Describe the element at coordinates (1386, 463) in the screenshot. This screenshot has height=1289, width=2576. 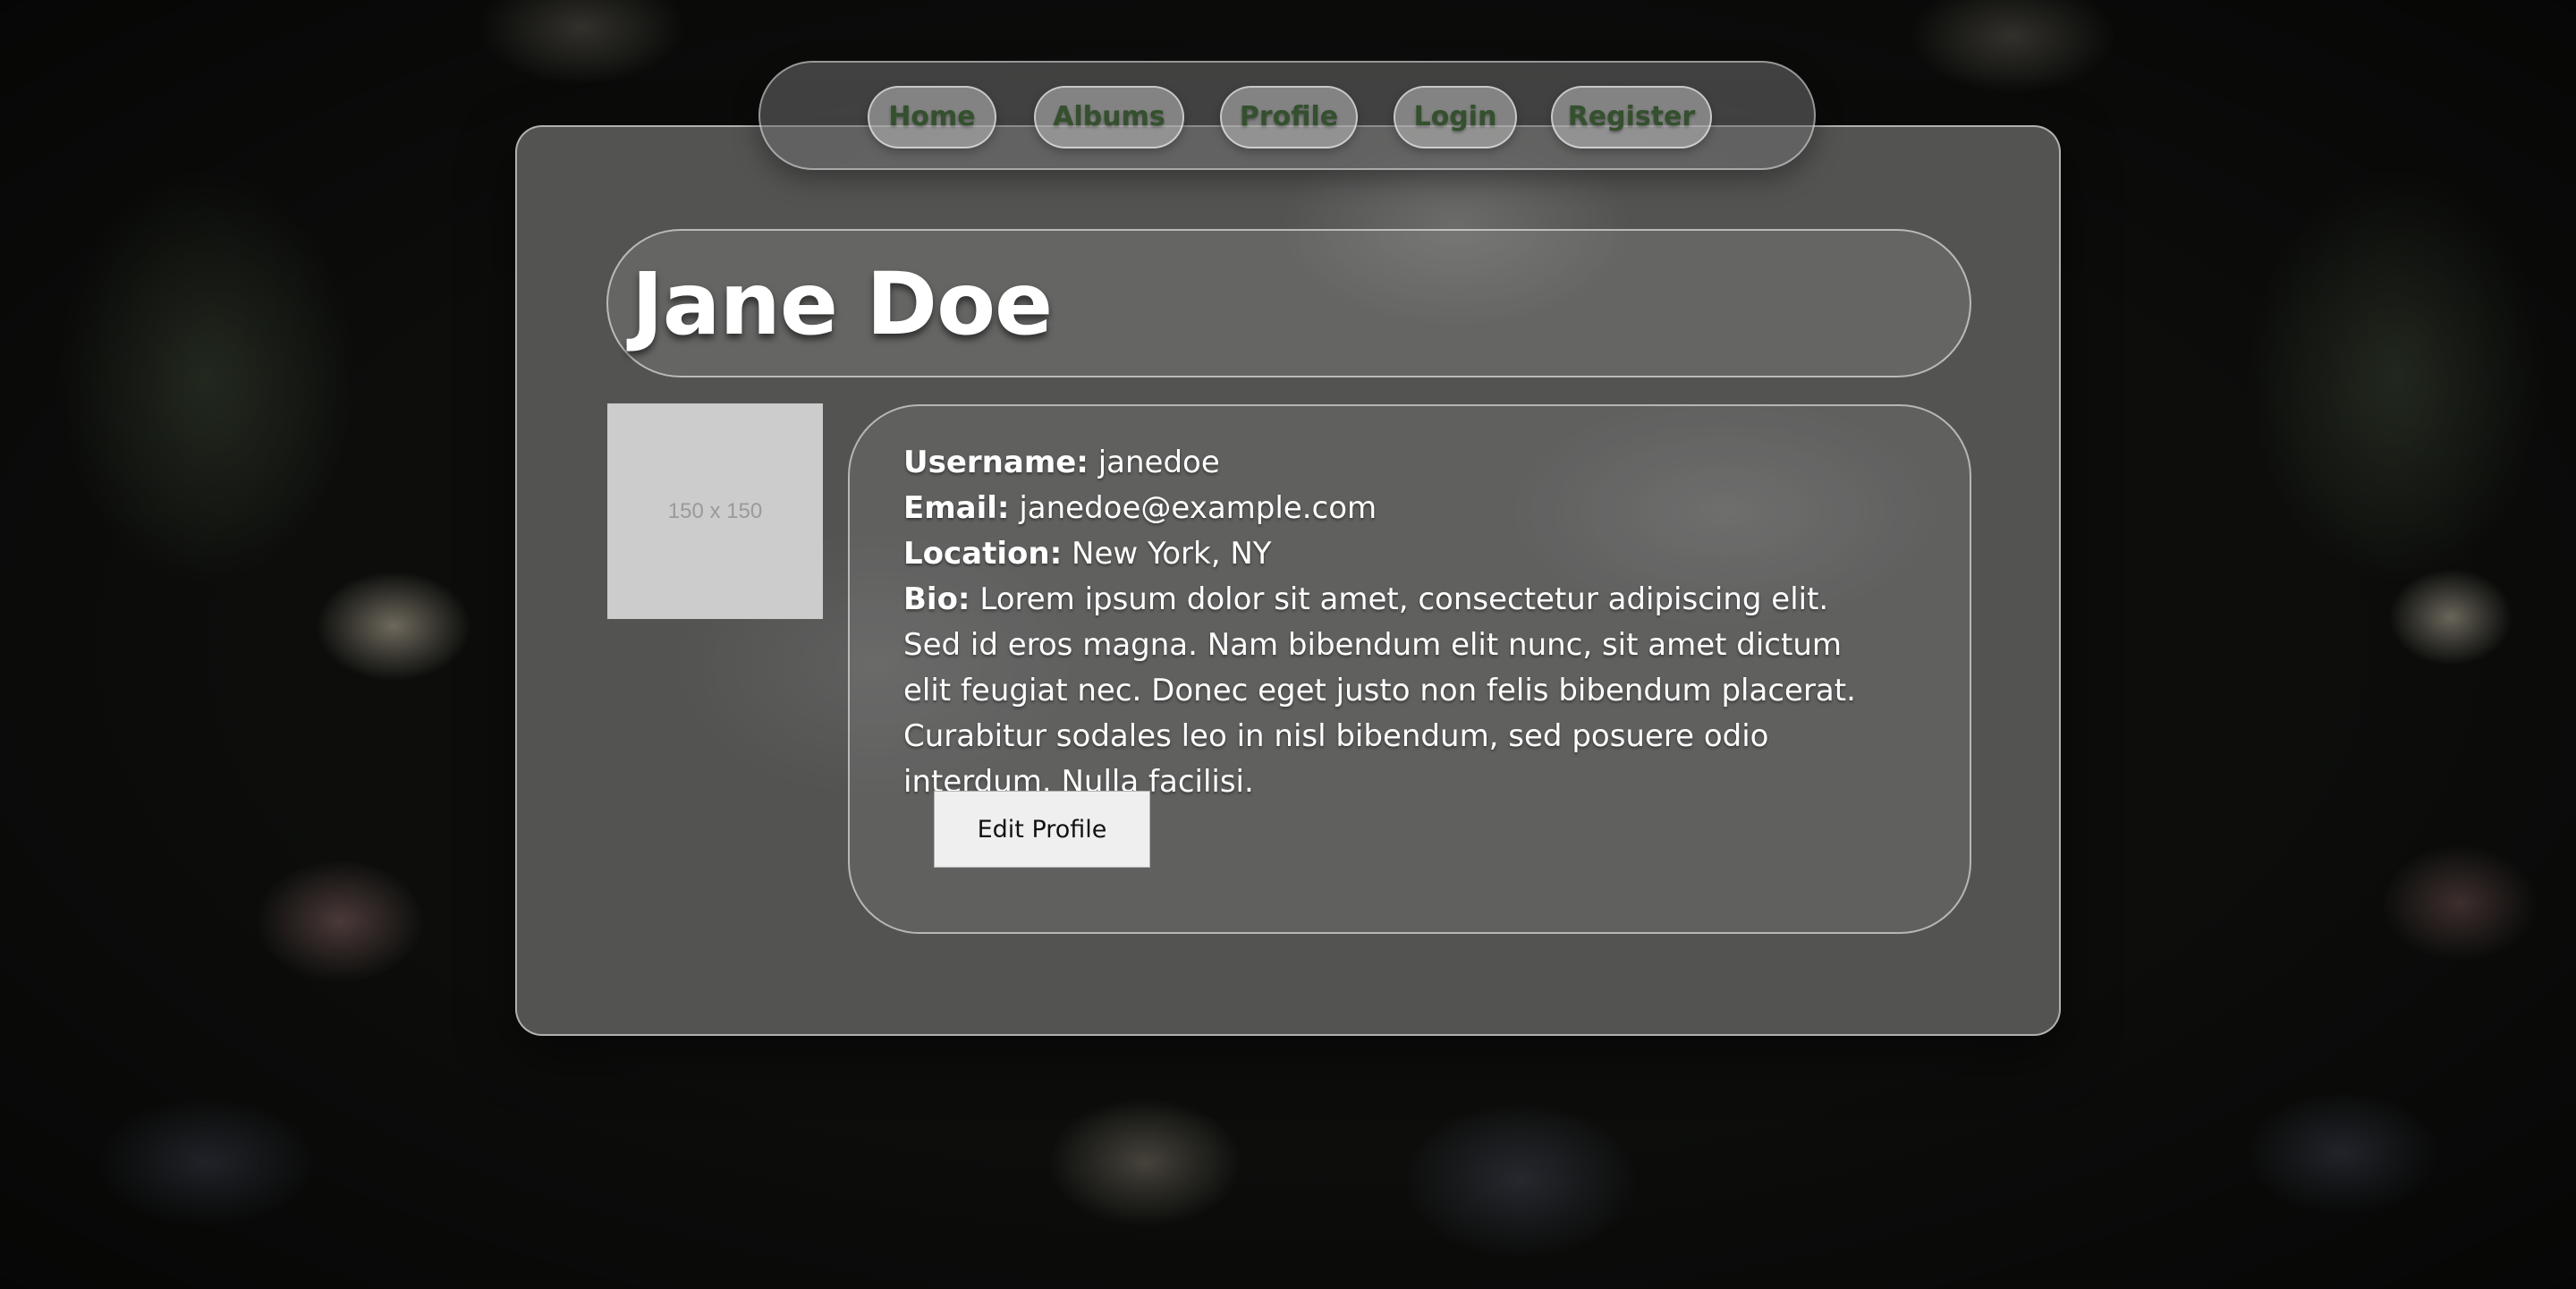
I see `username-row: Username: janedoe` at that location.